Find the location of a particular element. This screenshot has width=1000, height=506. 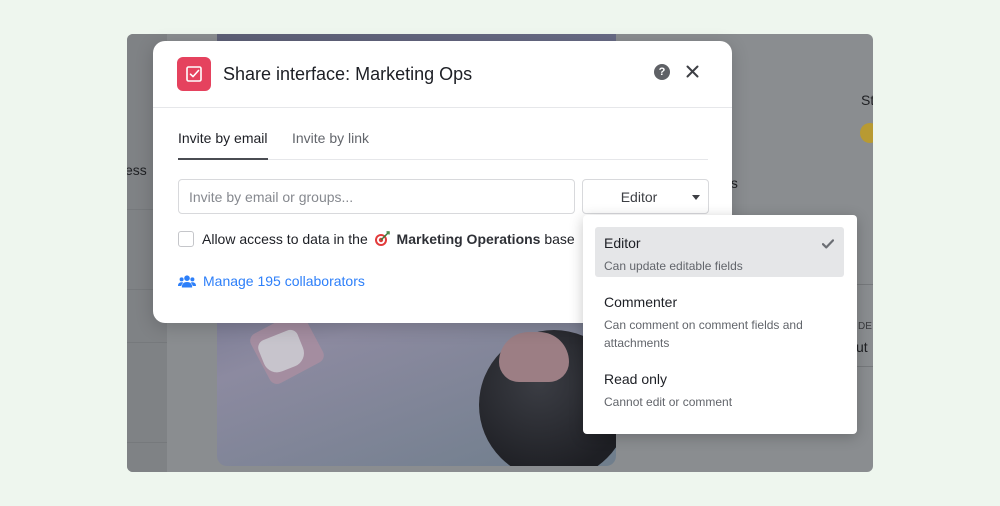

checkbox-icon is located at coordinates (194, 74).